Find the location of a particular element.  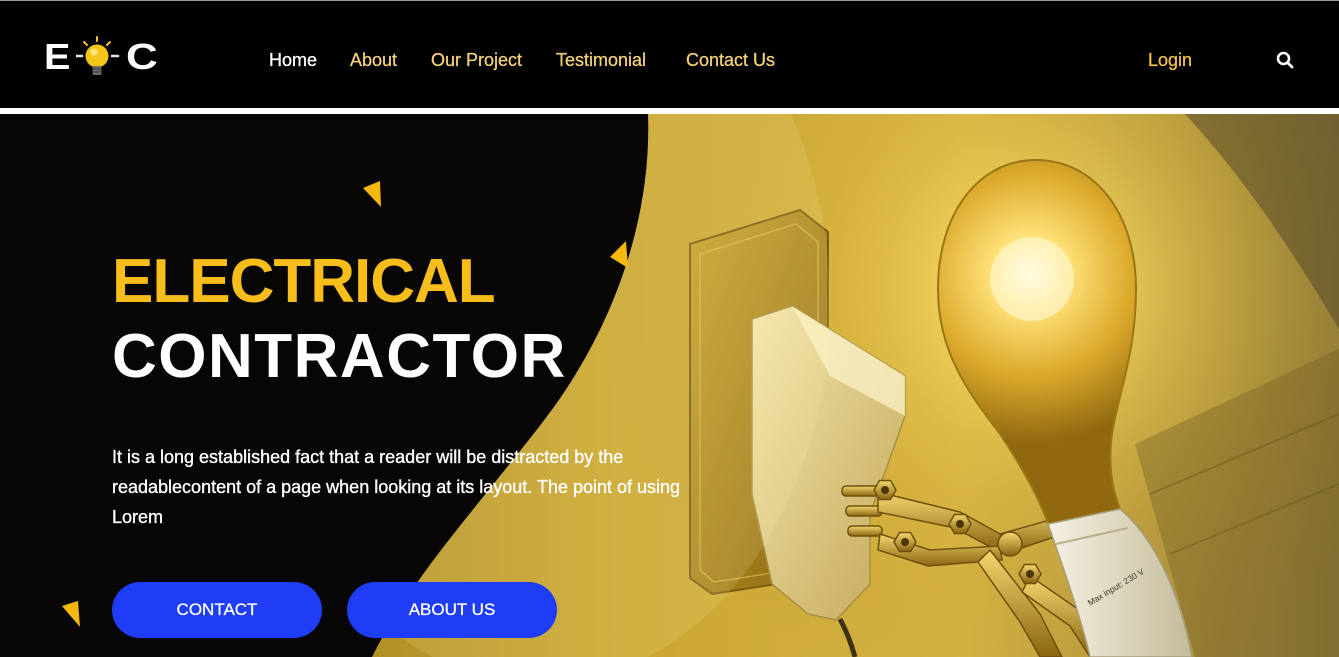

nav-testimonial: Testimonial is located at coordinates (601, 60).